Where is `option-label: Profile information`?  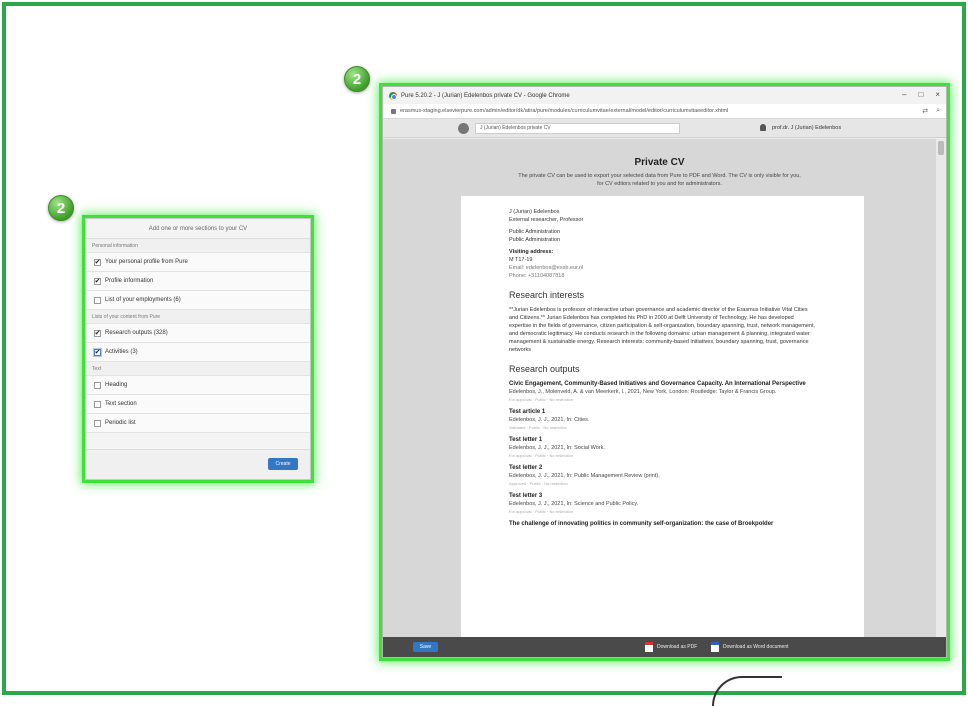
option-label: Profile information is located at coordinates (129, 281).